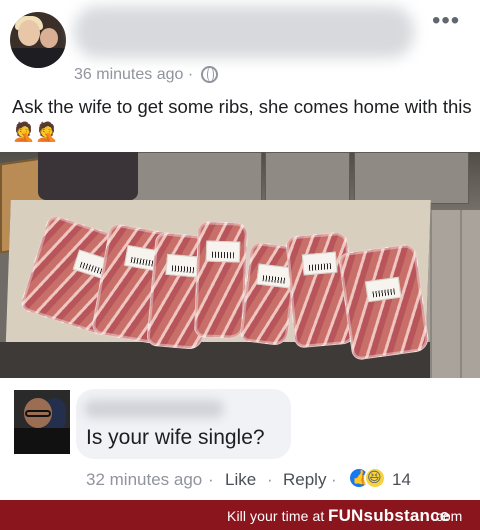  What do you see at coordinates (42, 441) in the screenshot?
I see `commenter-shirt` at bounding box center [42, 441].